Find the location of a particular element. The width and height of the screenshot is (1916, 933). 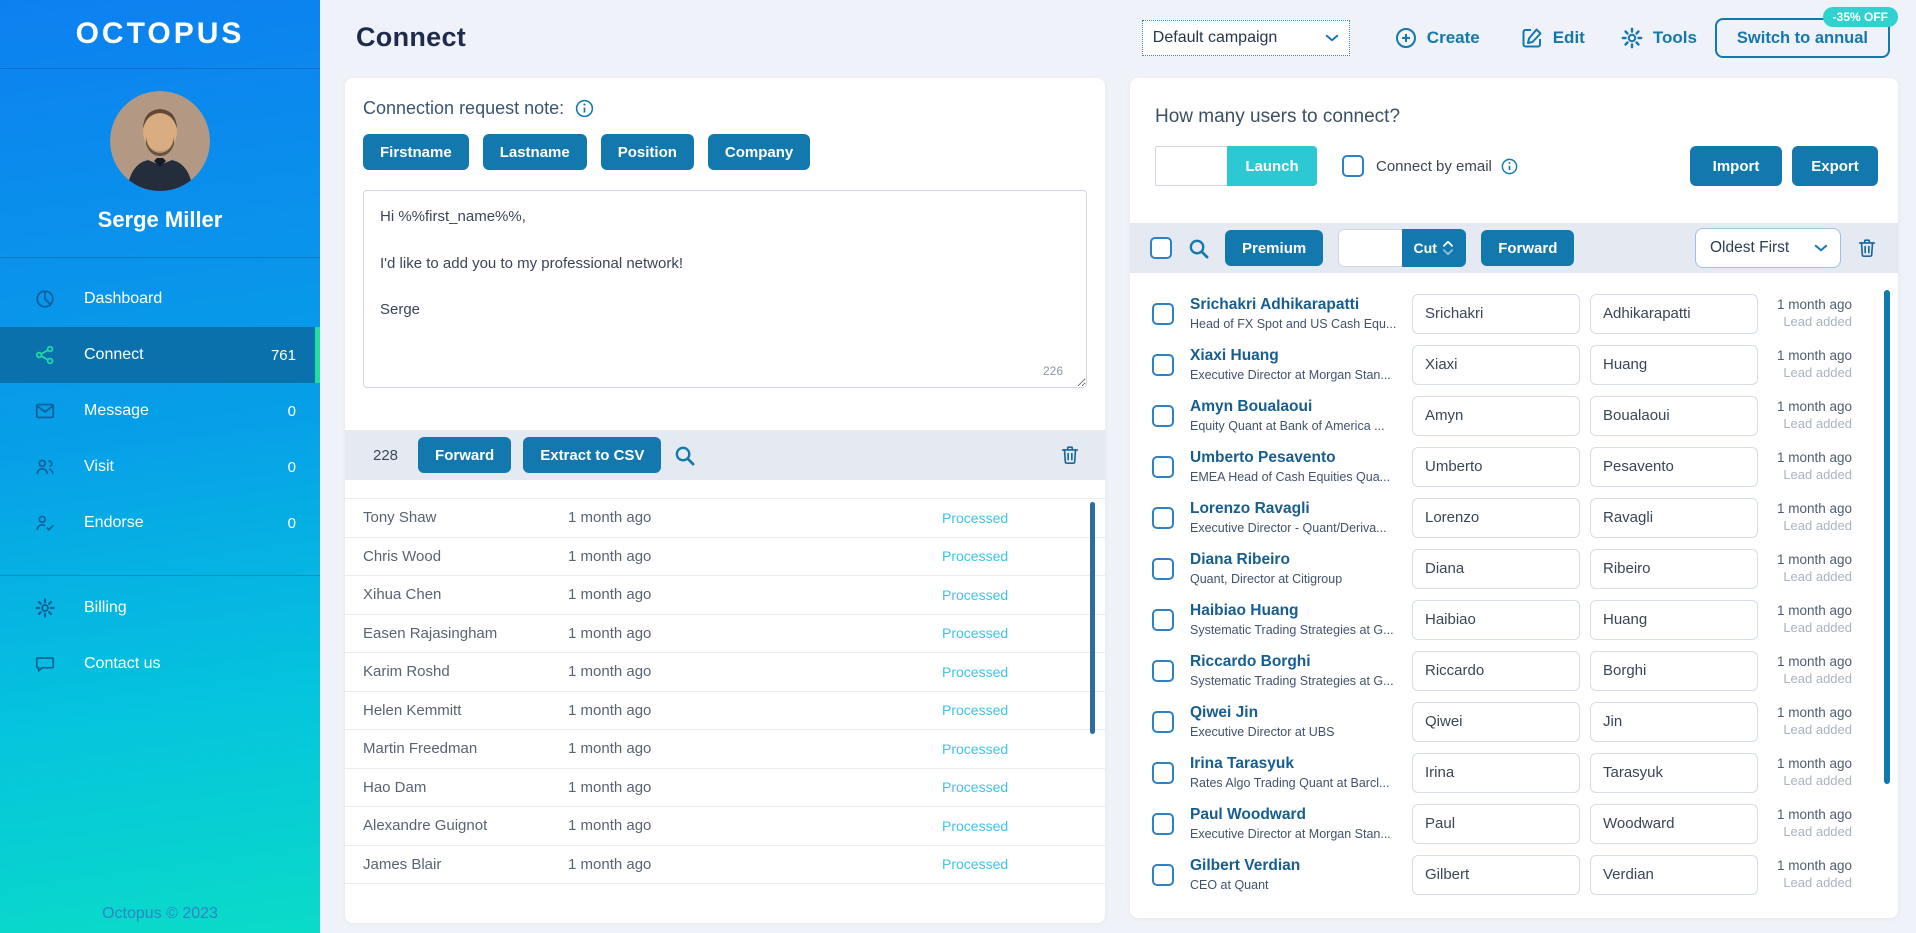

connect-by-email-checkbox is located at coordinates (1353, 166).